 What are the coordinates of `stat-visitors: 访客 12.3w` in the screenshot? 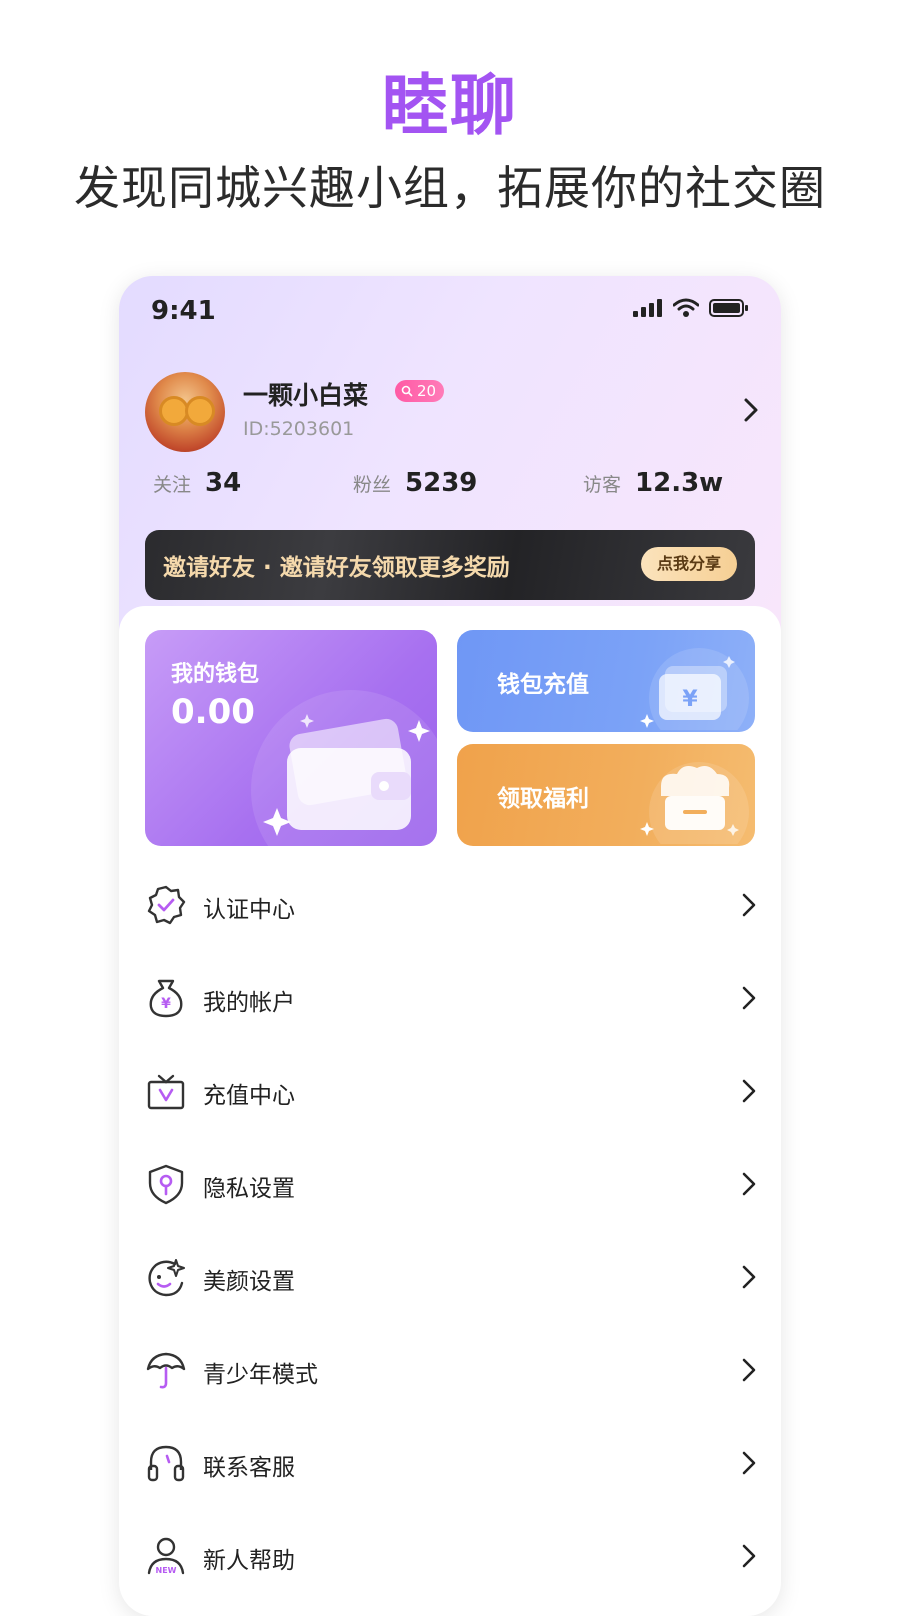 It's located at (653, 483).